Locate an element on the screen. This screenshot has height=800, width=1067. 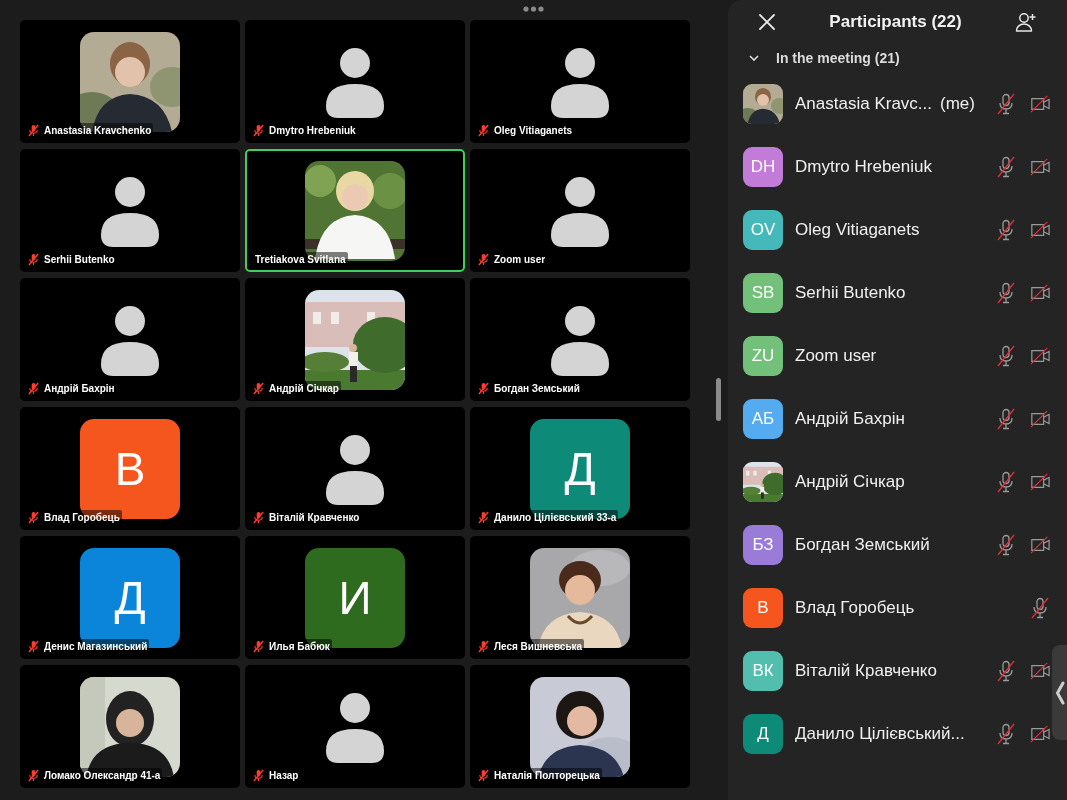
chevron-left-icon is located at coordinates (1059, 692).